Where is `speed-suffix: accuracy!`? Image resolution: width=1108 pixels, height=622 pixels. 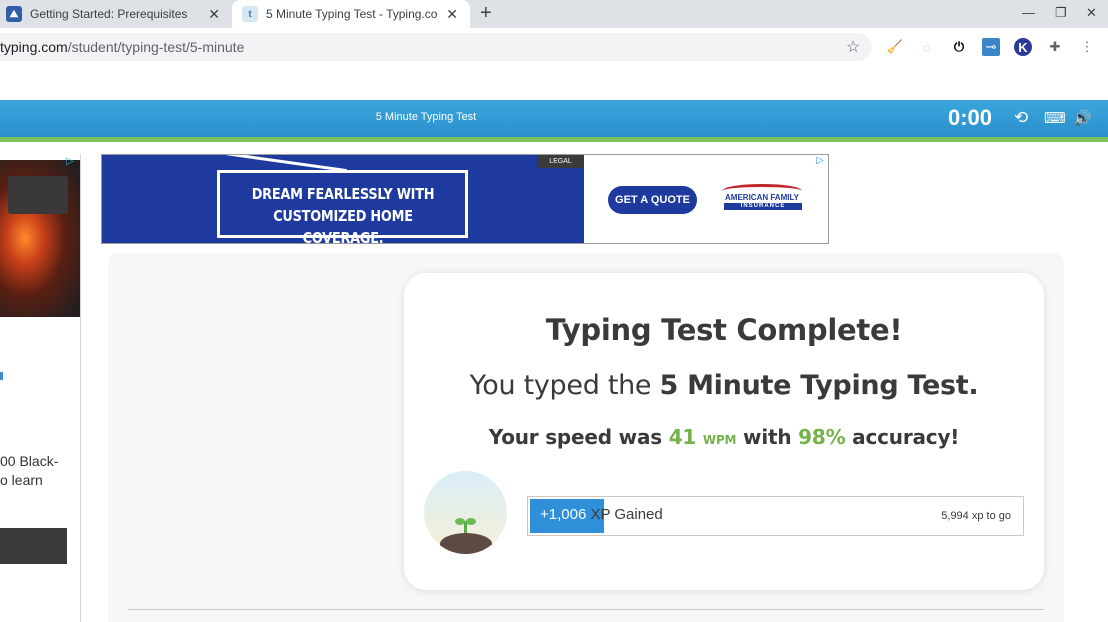
speed-suffix: accuracy! is located at coordinates (902, 437).